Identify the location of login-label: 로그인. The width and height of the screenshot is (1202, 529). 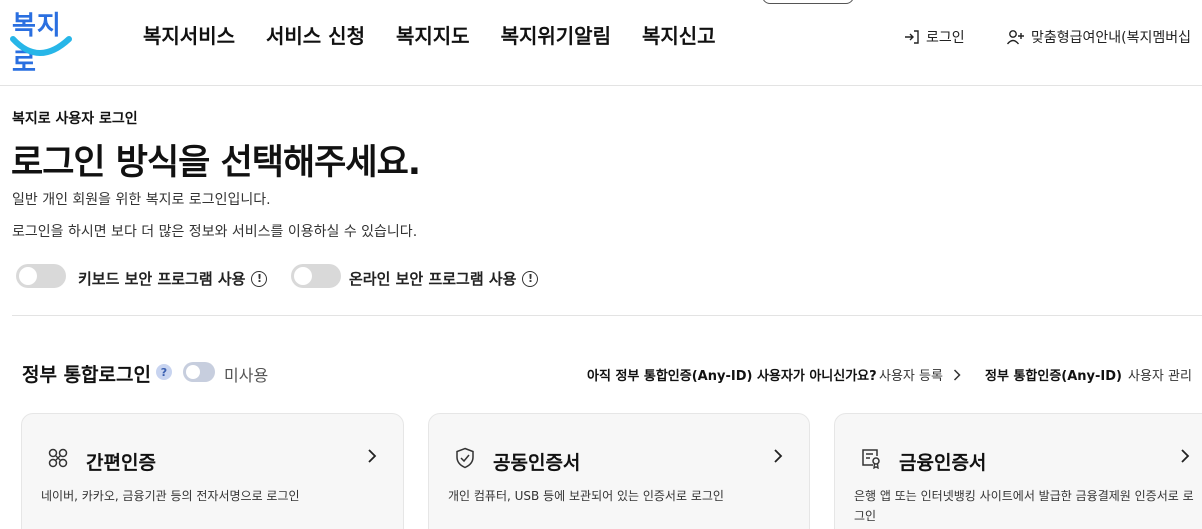
(945, 38).